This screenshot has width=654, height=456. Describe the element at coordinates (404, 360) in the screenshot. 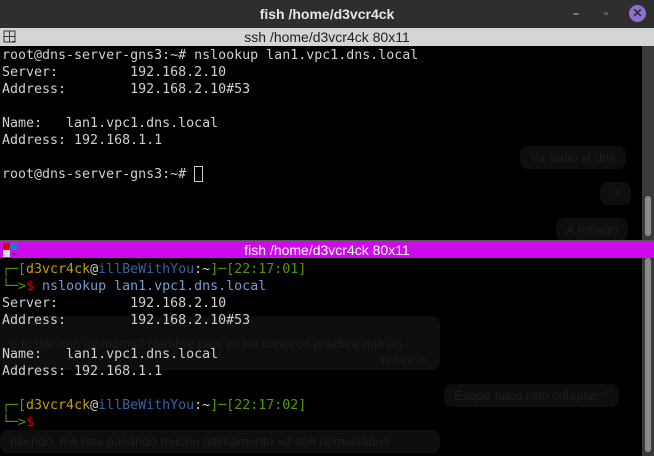

I see `chat-time: 10:04 p. m.` at that location.